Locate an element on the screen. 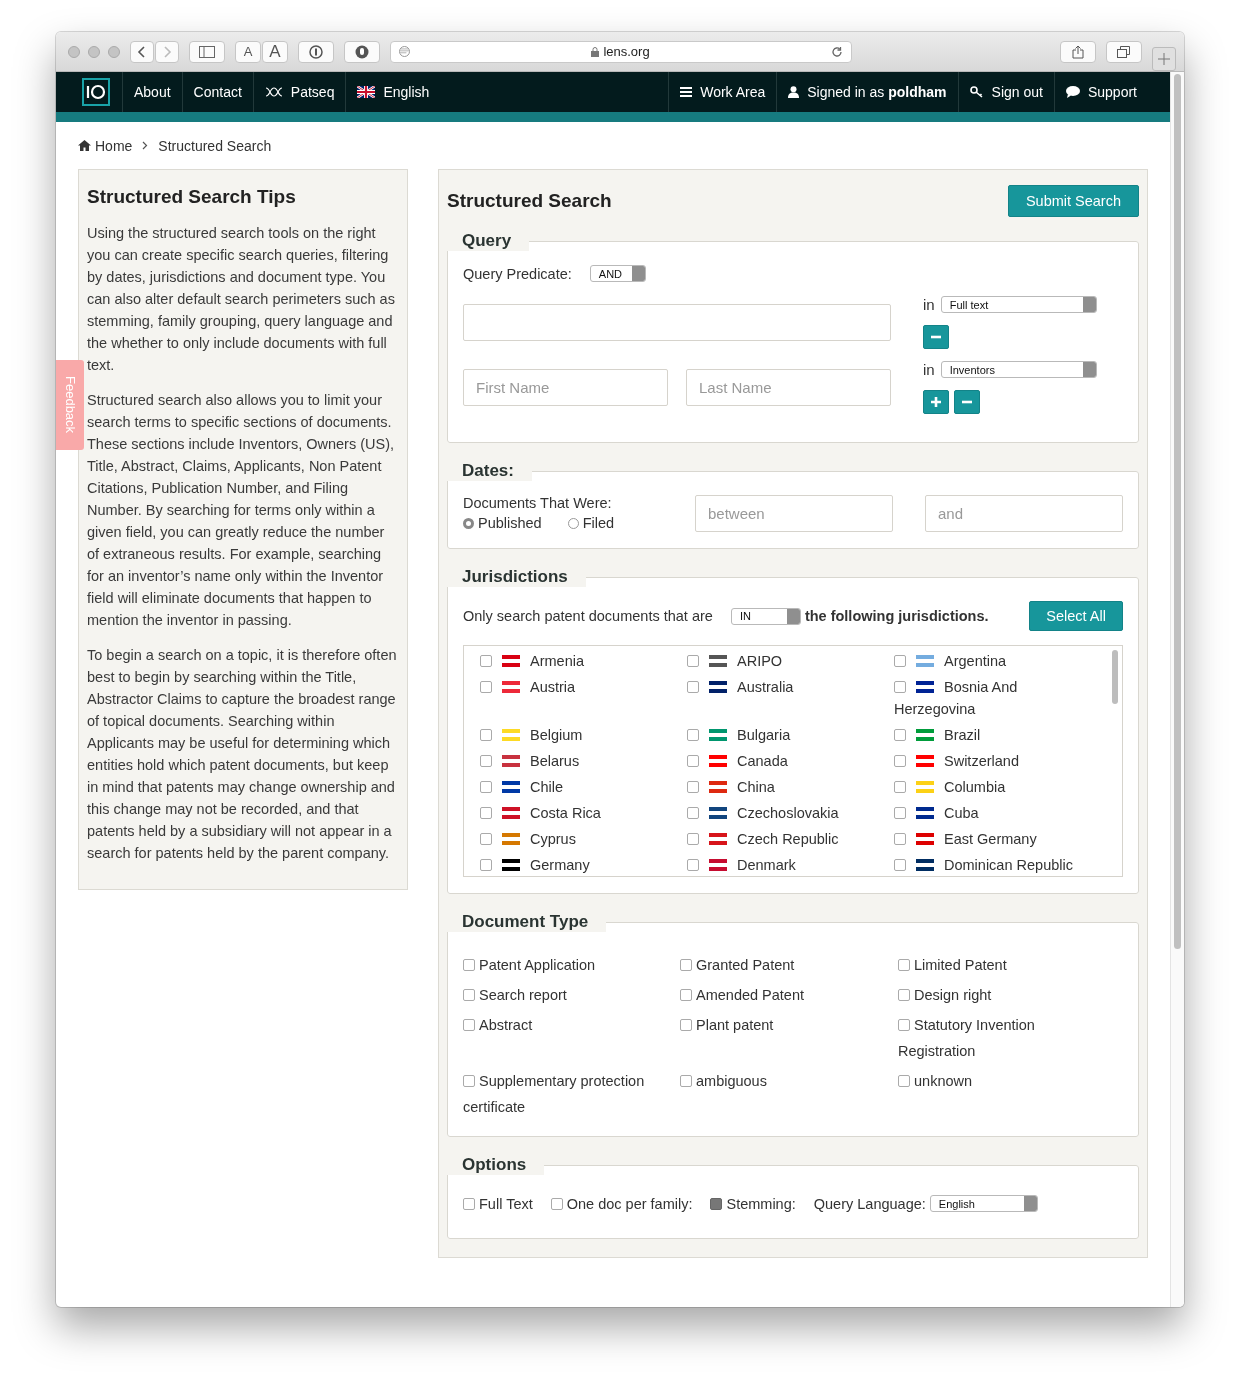 Image resolution: width=1240 pixels, height=1388 pixels. jurisdiction-option: Bosnia And Herzegovina is located at coordinates (994, 698).